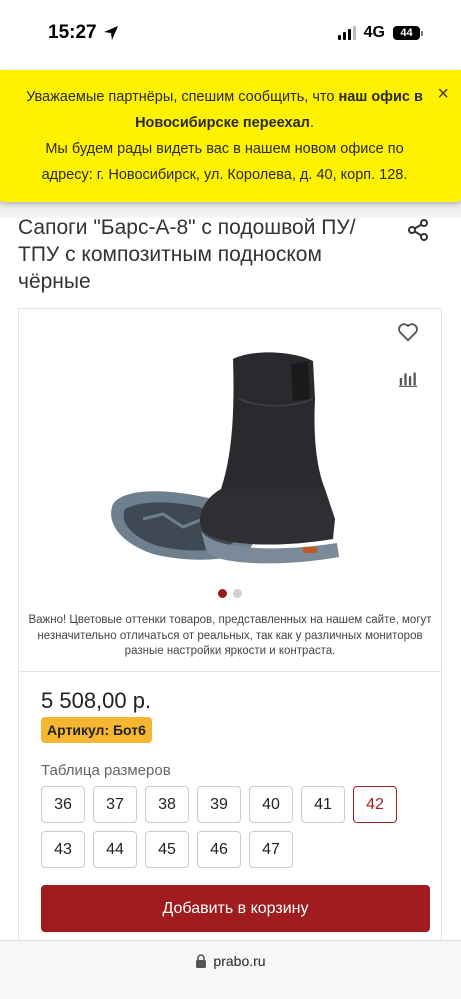 The width and height of the screenshot is (461, 999). What do you see at coordinates (110, 33) in the screenshot?
I see `location-arrow-icon` at bounding box center [110, 33].